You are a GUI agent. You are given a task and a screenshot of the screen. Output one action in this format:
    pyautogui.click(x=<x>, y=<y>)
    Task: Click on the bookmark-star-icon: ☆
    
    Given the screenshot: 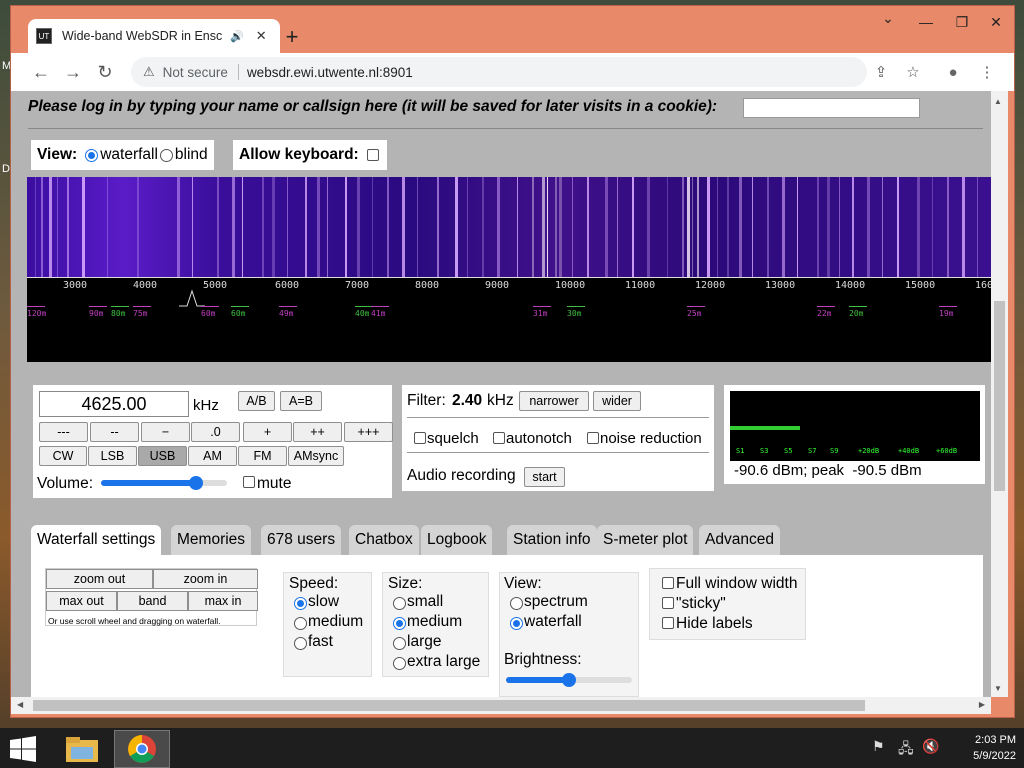 What is the action you would take?
    pyautogui.click(x=913, y=72)
    